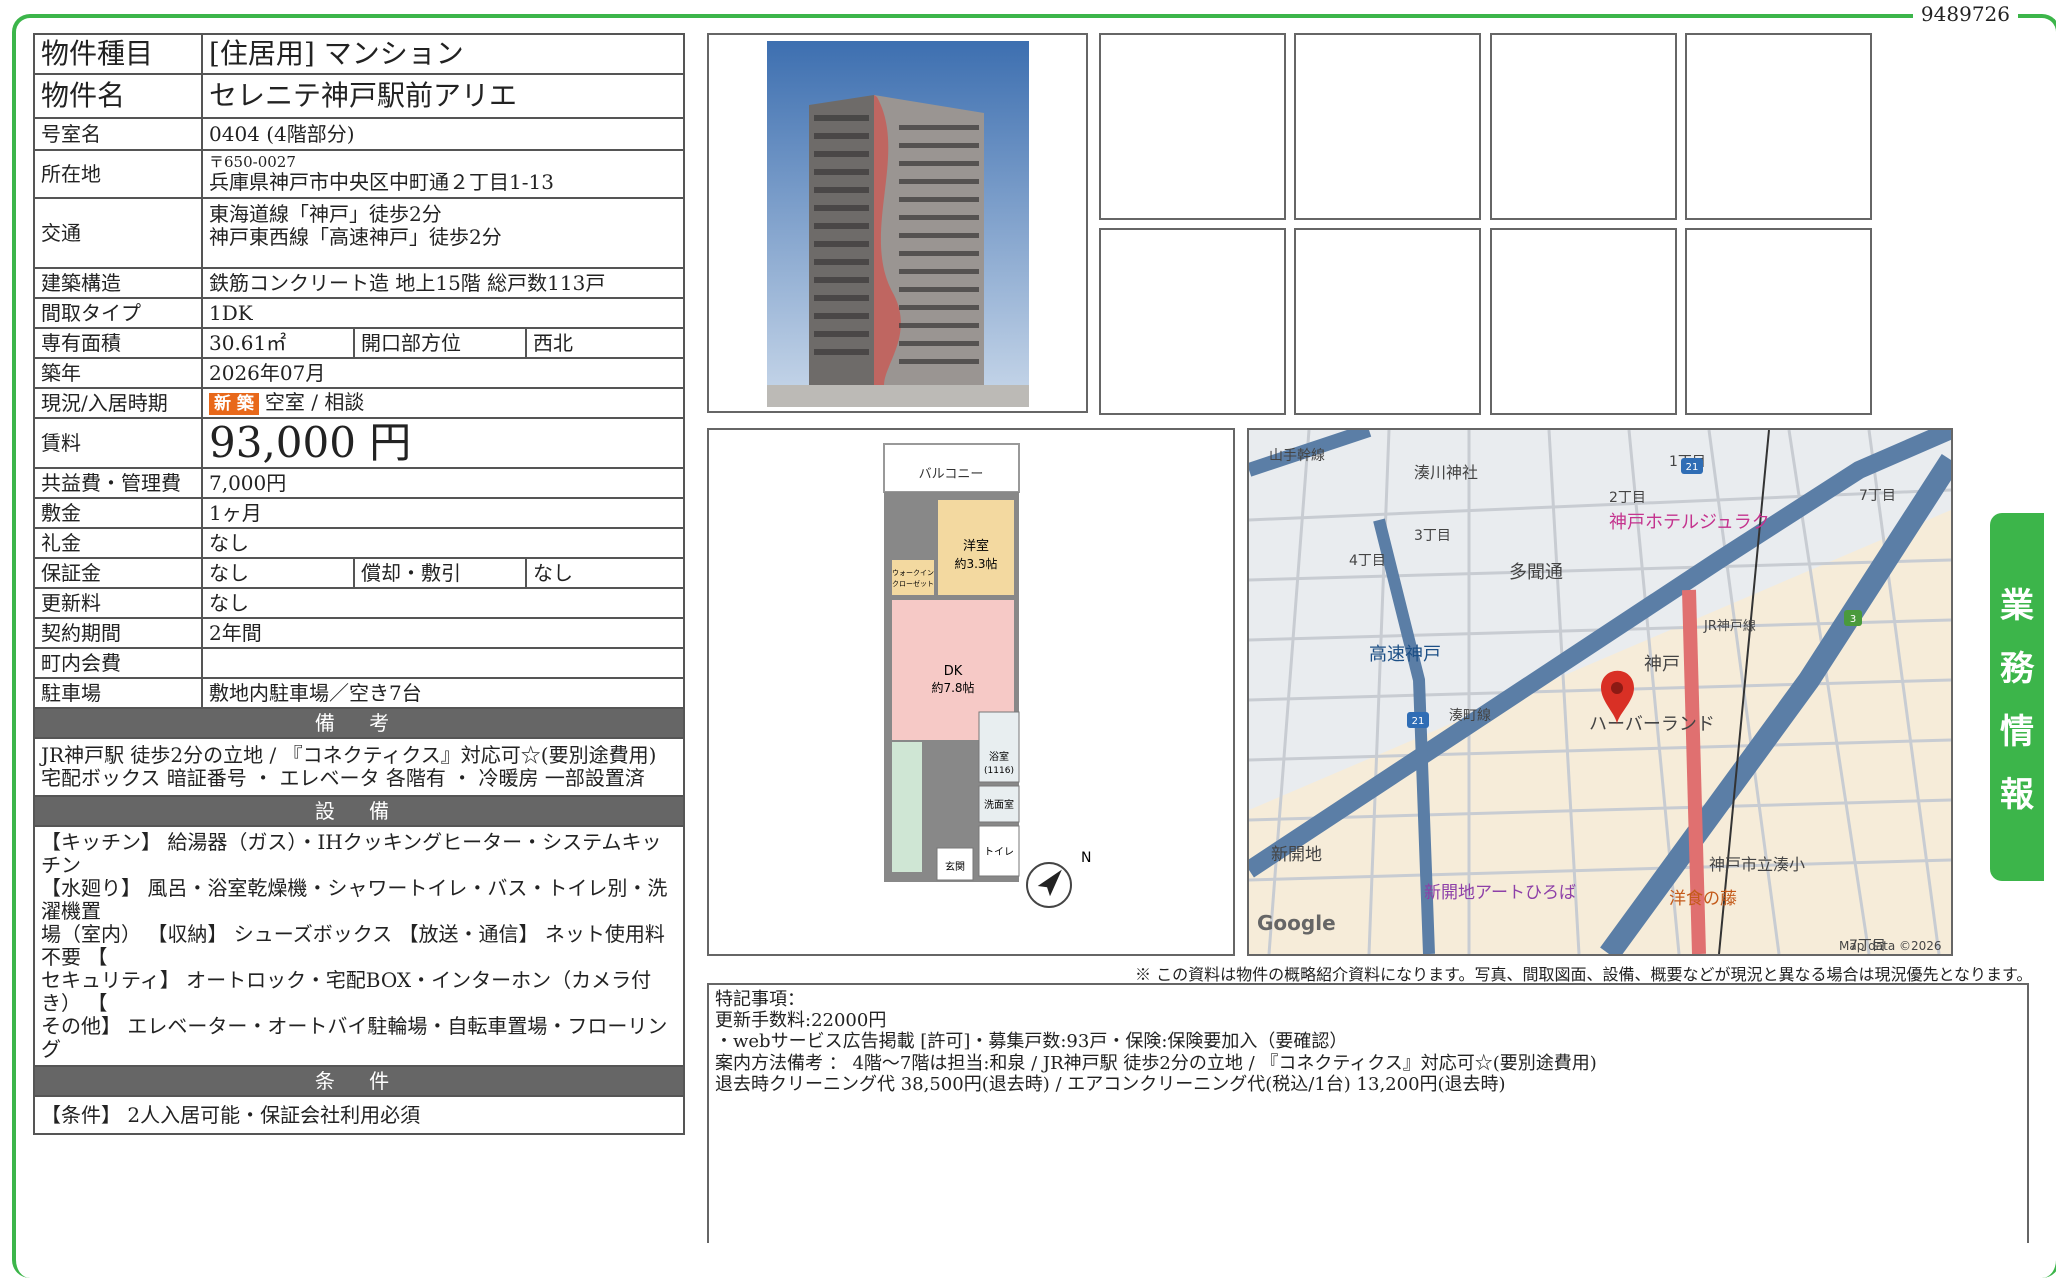 The width and height of the screenshot is (2056, 1278). What do you see at coordinates (1296, 855) in the screenshot?
I see `map-label-shinkaichi: 新開地` at bounding box center [1296, 855].